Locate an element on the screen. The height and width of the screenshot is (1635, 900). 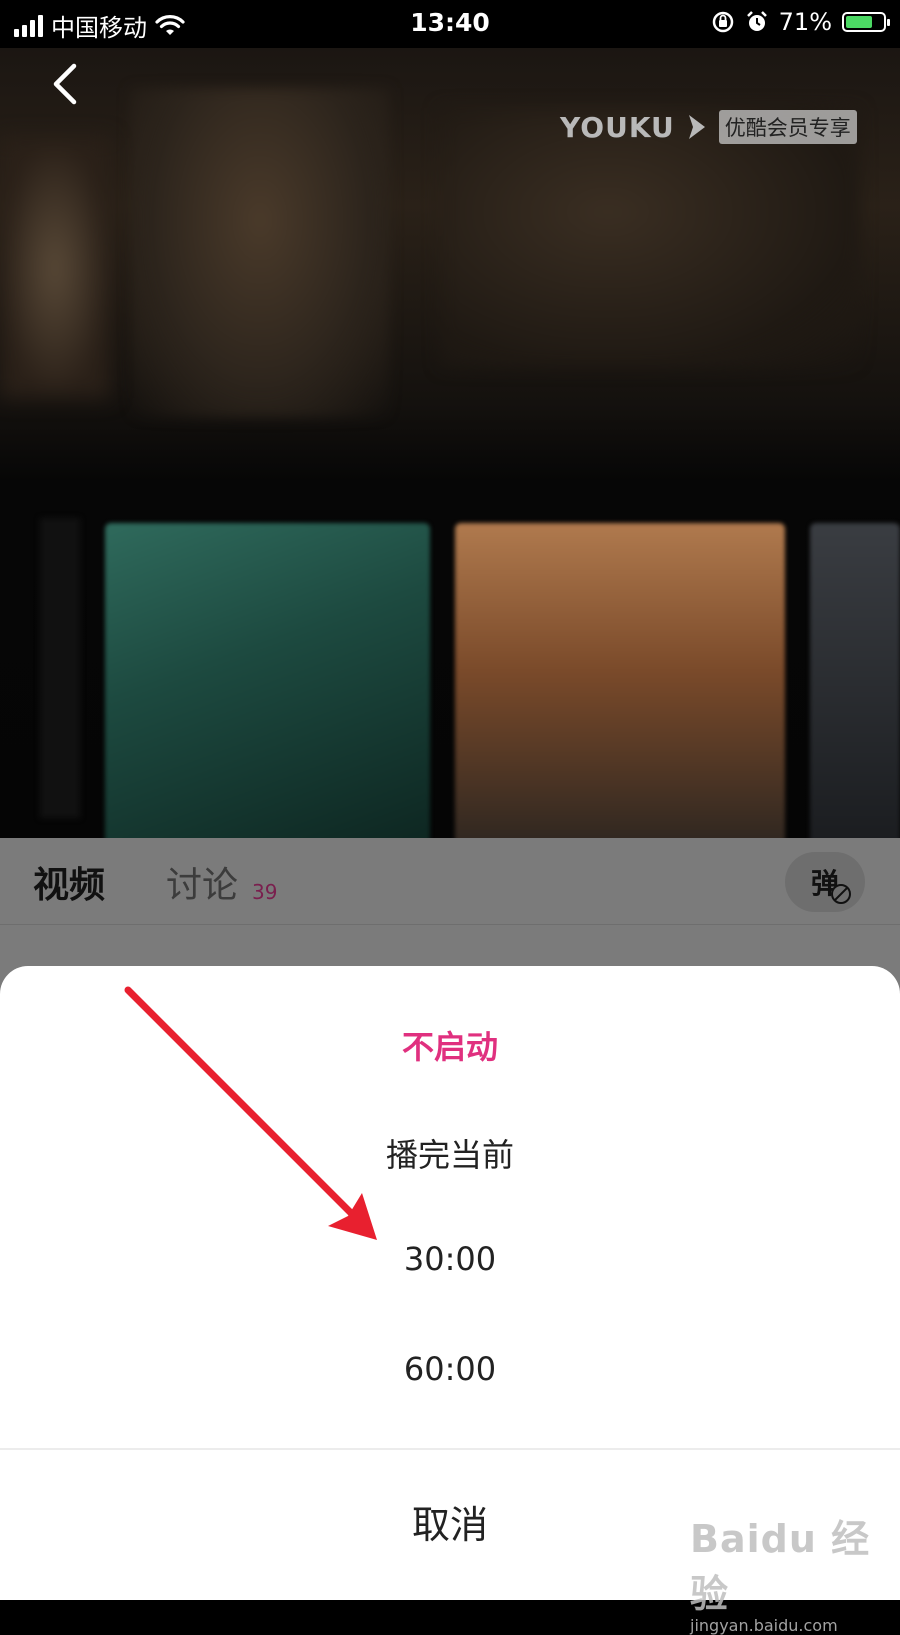
divider is located at coordinates (450, 1449).